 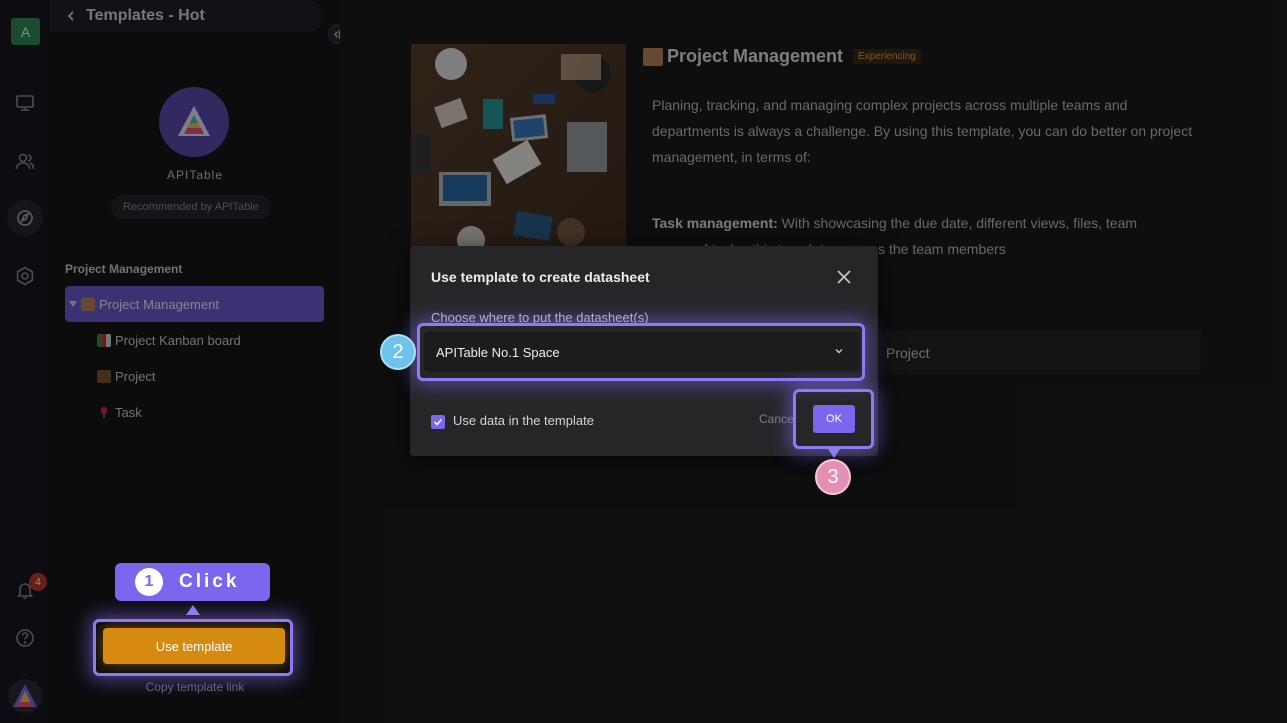 What do you see at coordinates (25, 361) in the screenshot?
I see `left-rail: A 4` at bounding box center [25, 361].